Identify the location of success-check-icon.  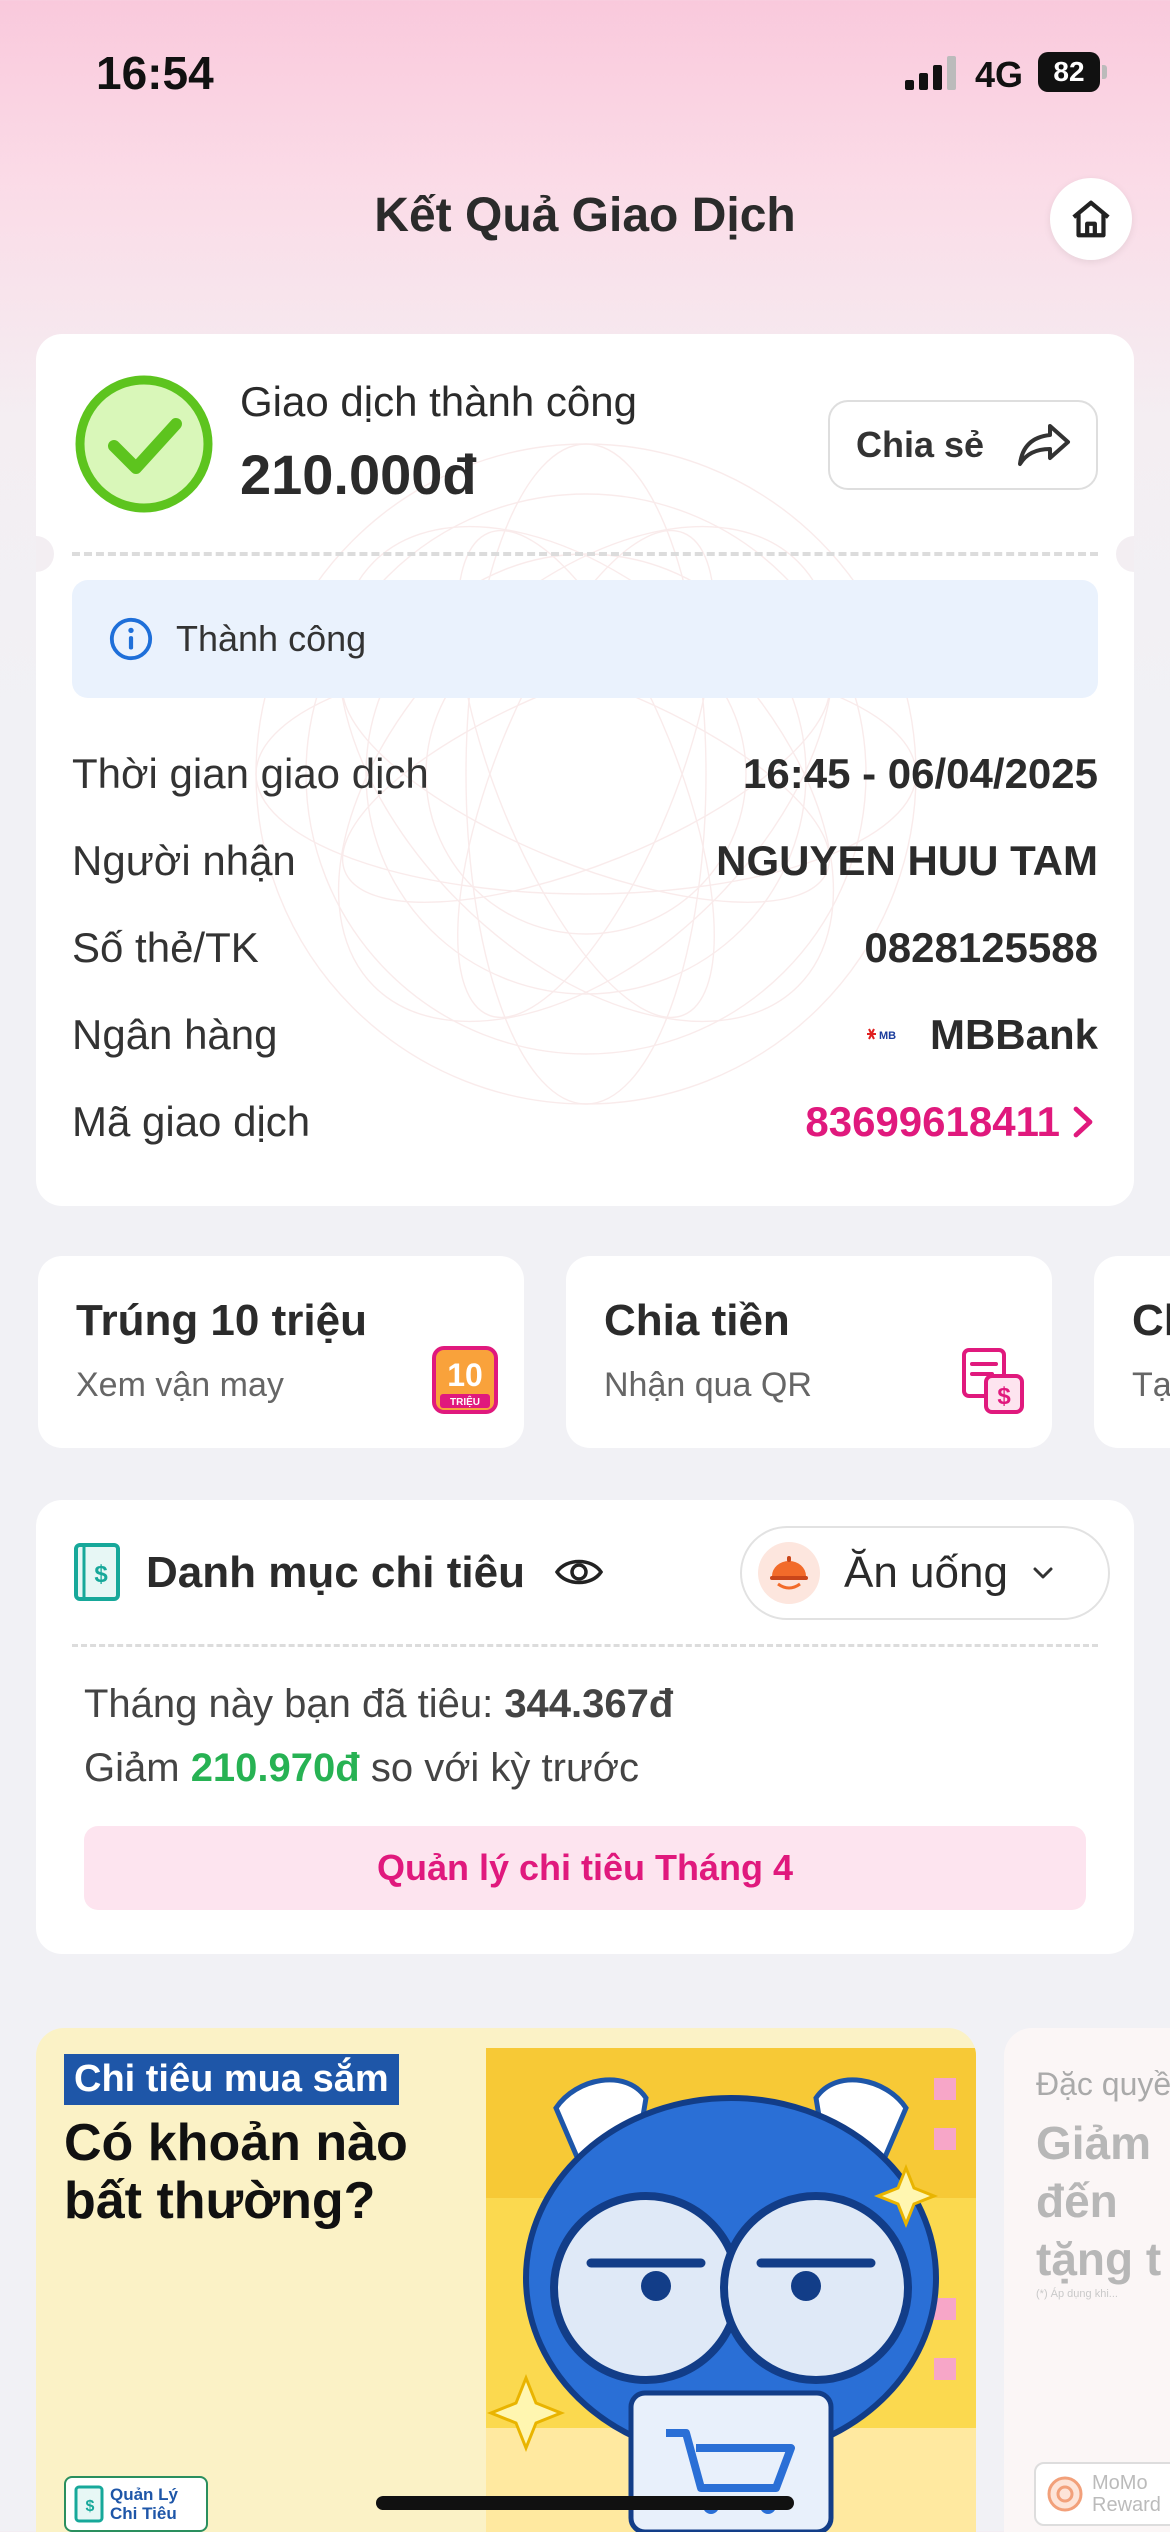
(144, 444).